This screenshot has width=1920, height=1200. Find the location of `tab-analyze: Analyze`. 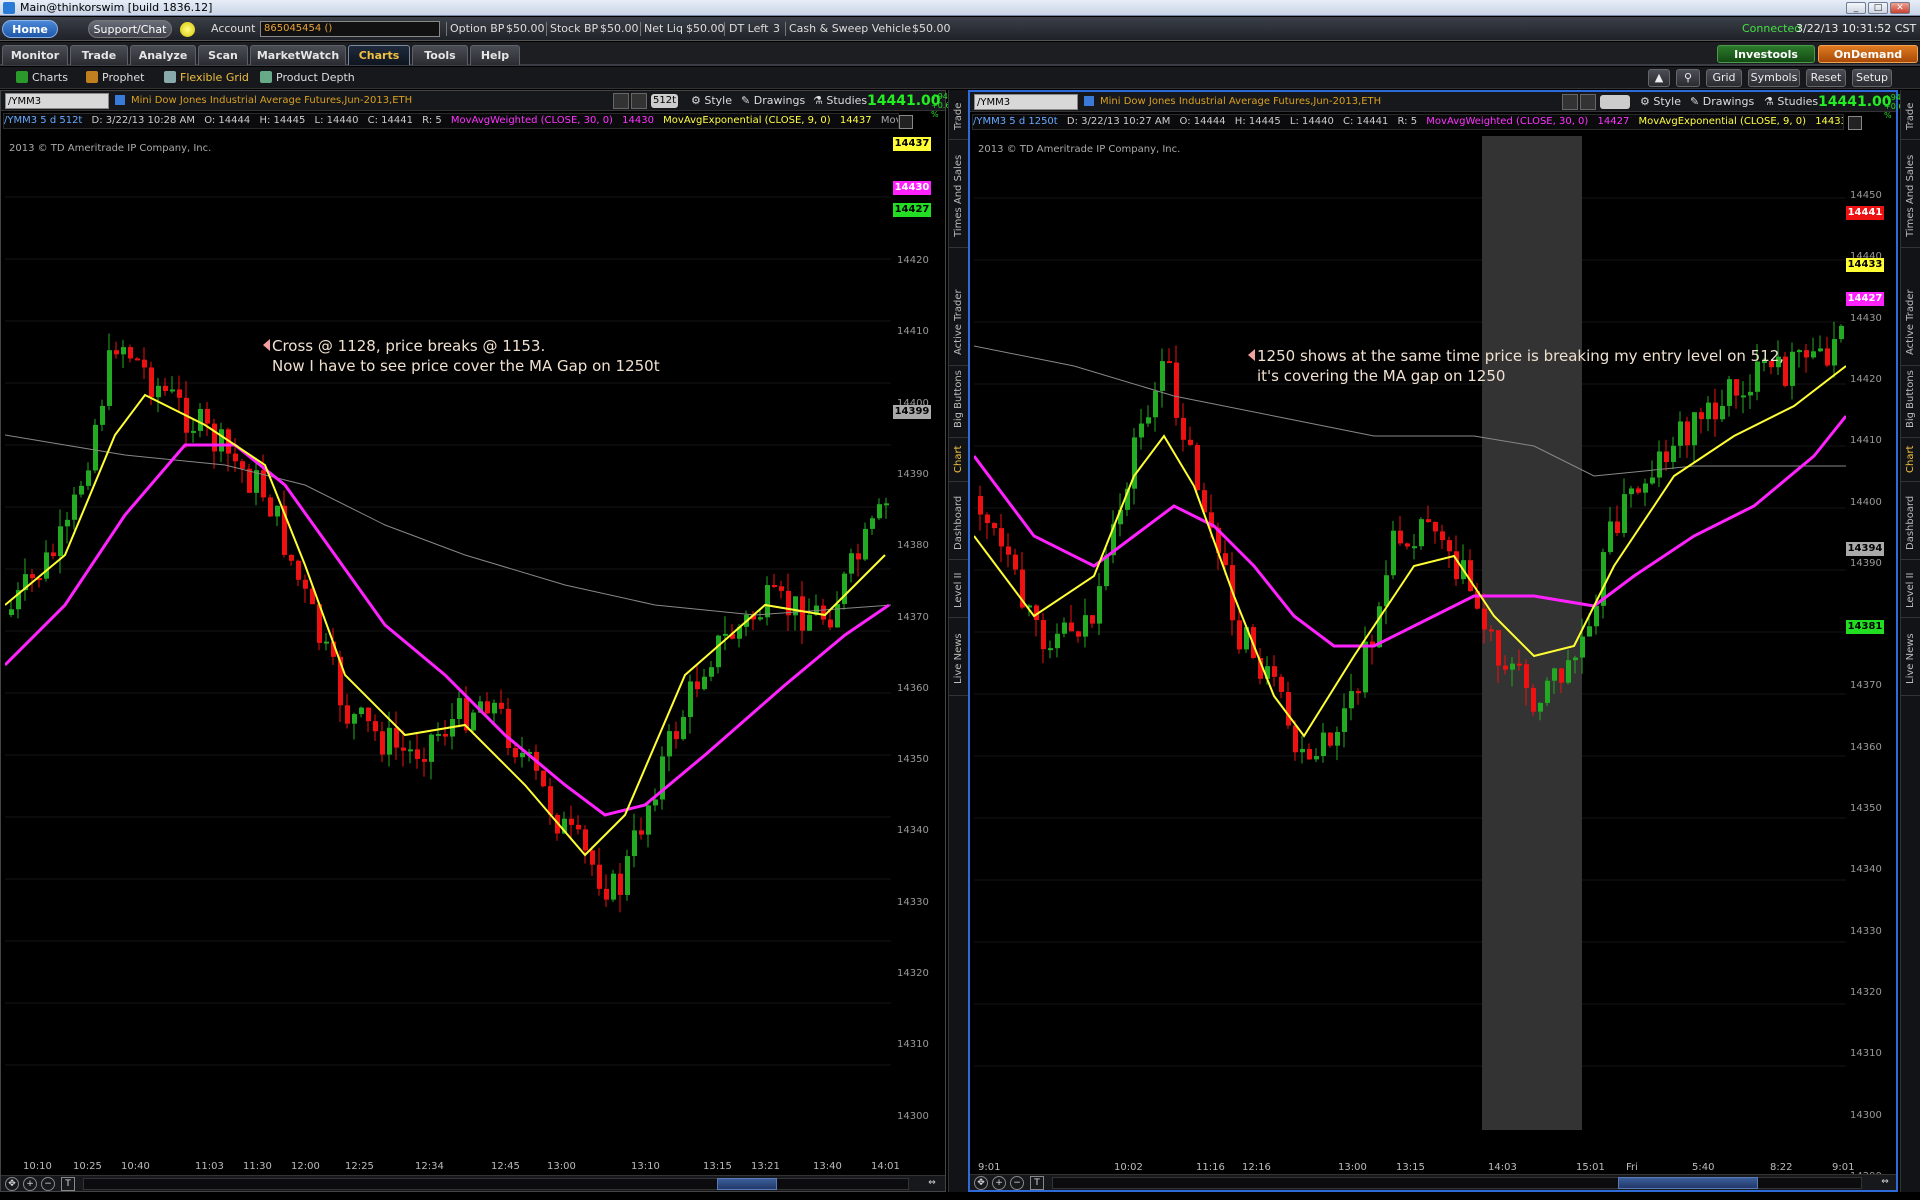

tab-analyze: Analyze is located at coordinates (163, 55).